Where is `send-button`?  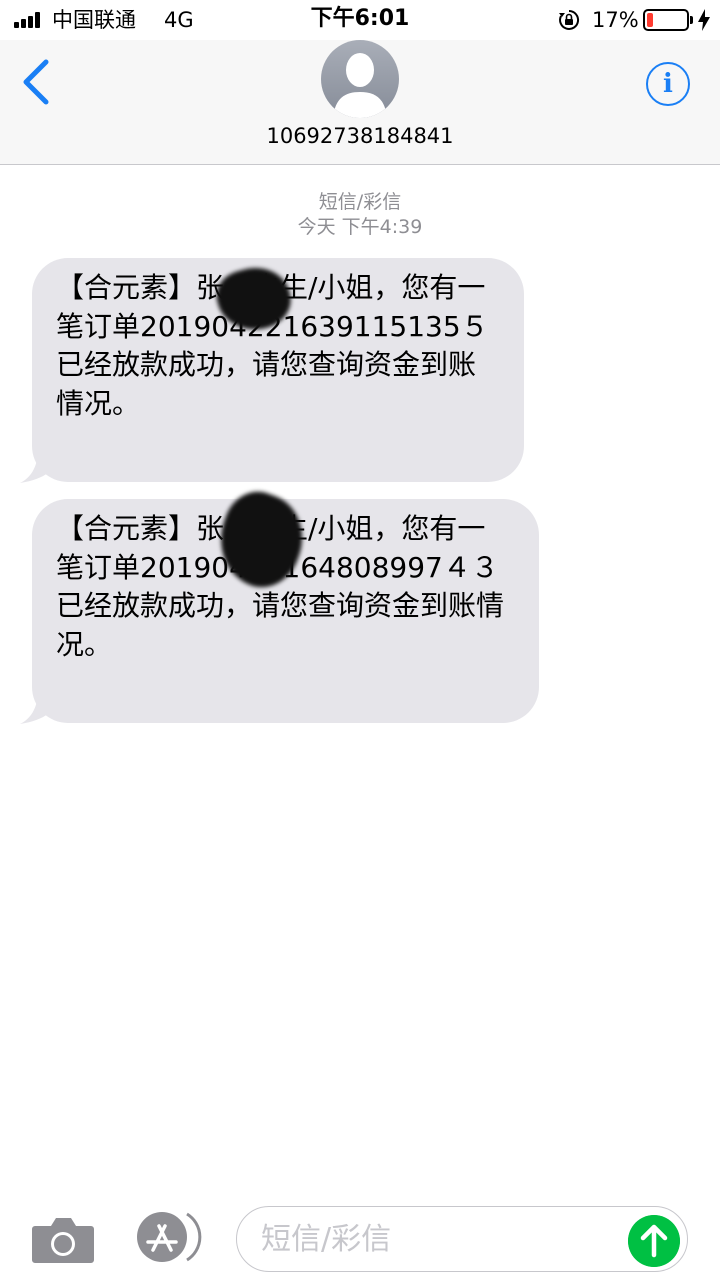
send-button is located at coordinates (654, 1241).